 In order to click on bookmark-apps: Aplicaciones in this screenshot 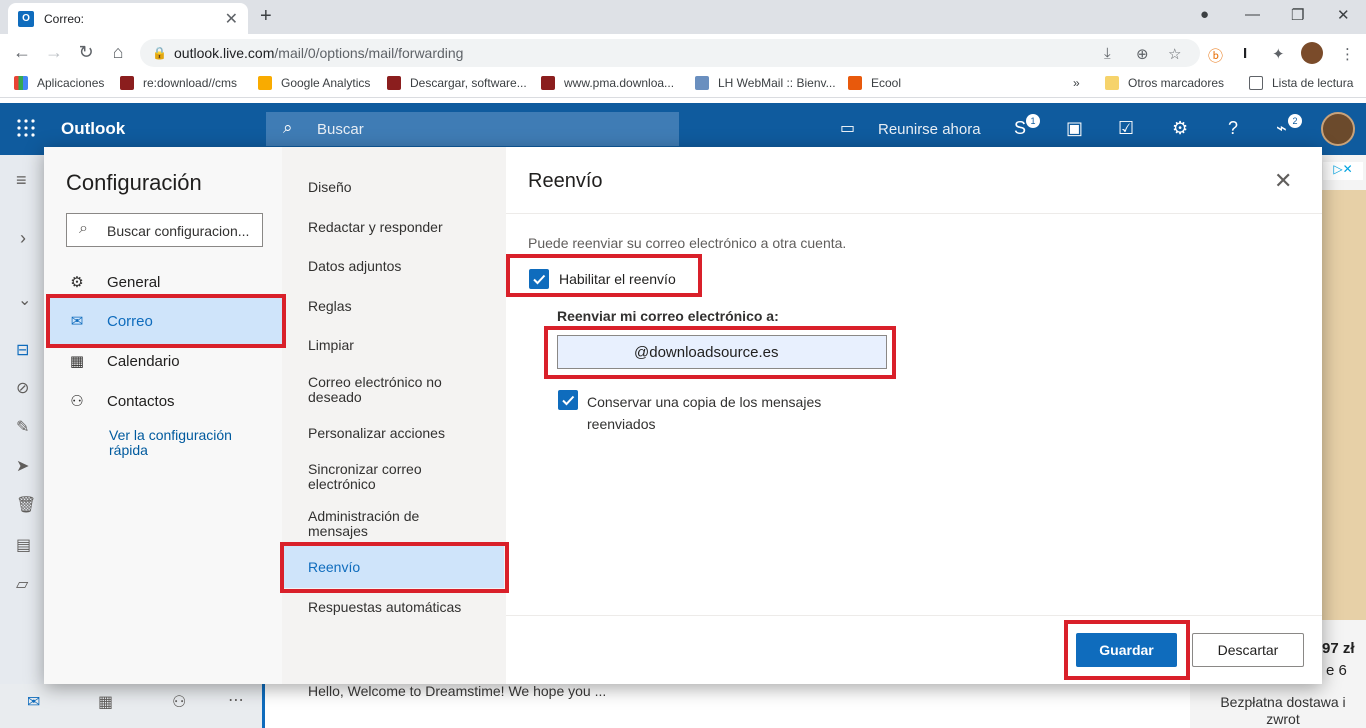, I will do `click(59, 83)`.